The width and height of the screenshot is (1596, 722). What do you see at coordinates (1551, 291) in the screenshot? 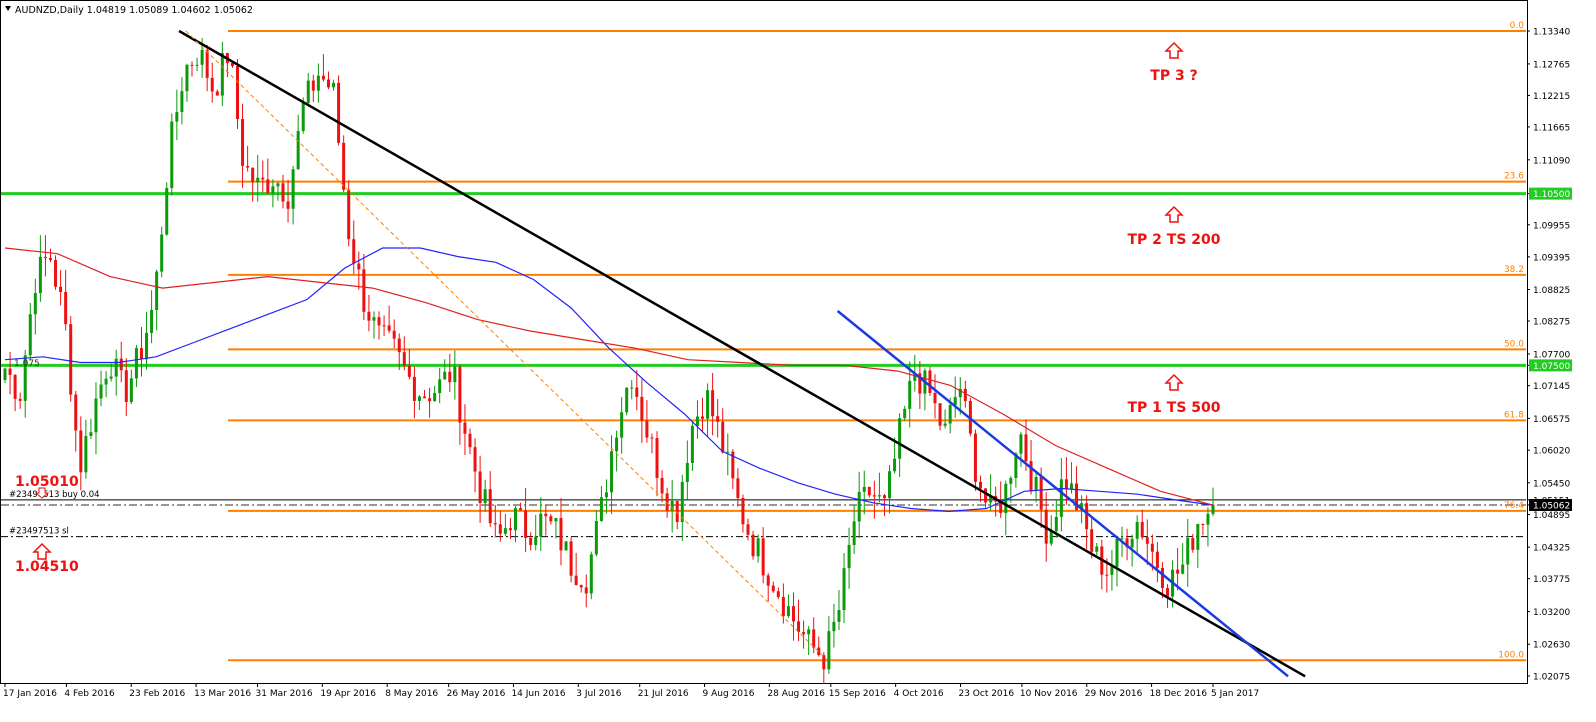
I see `price-axis-label: 1.08825` at bounding box center [1551, 291].